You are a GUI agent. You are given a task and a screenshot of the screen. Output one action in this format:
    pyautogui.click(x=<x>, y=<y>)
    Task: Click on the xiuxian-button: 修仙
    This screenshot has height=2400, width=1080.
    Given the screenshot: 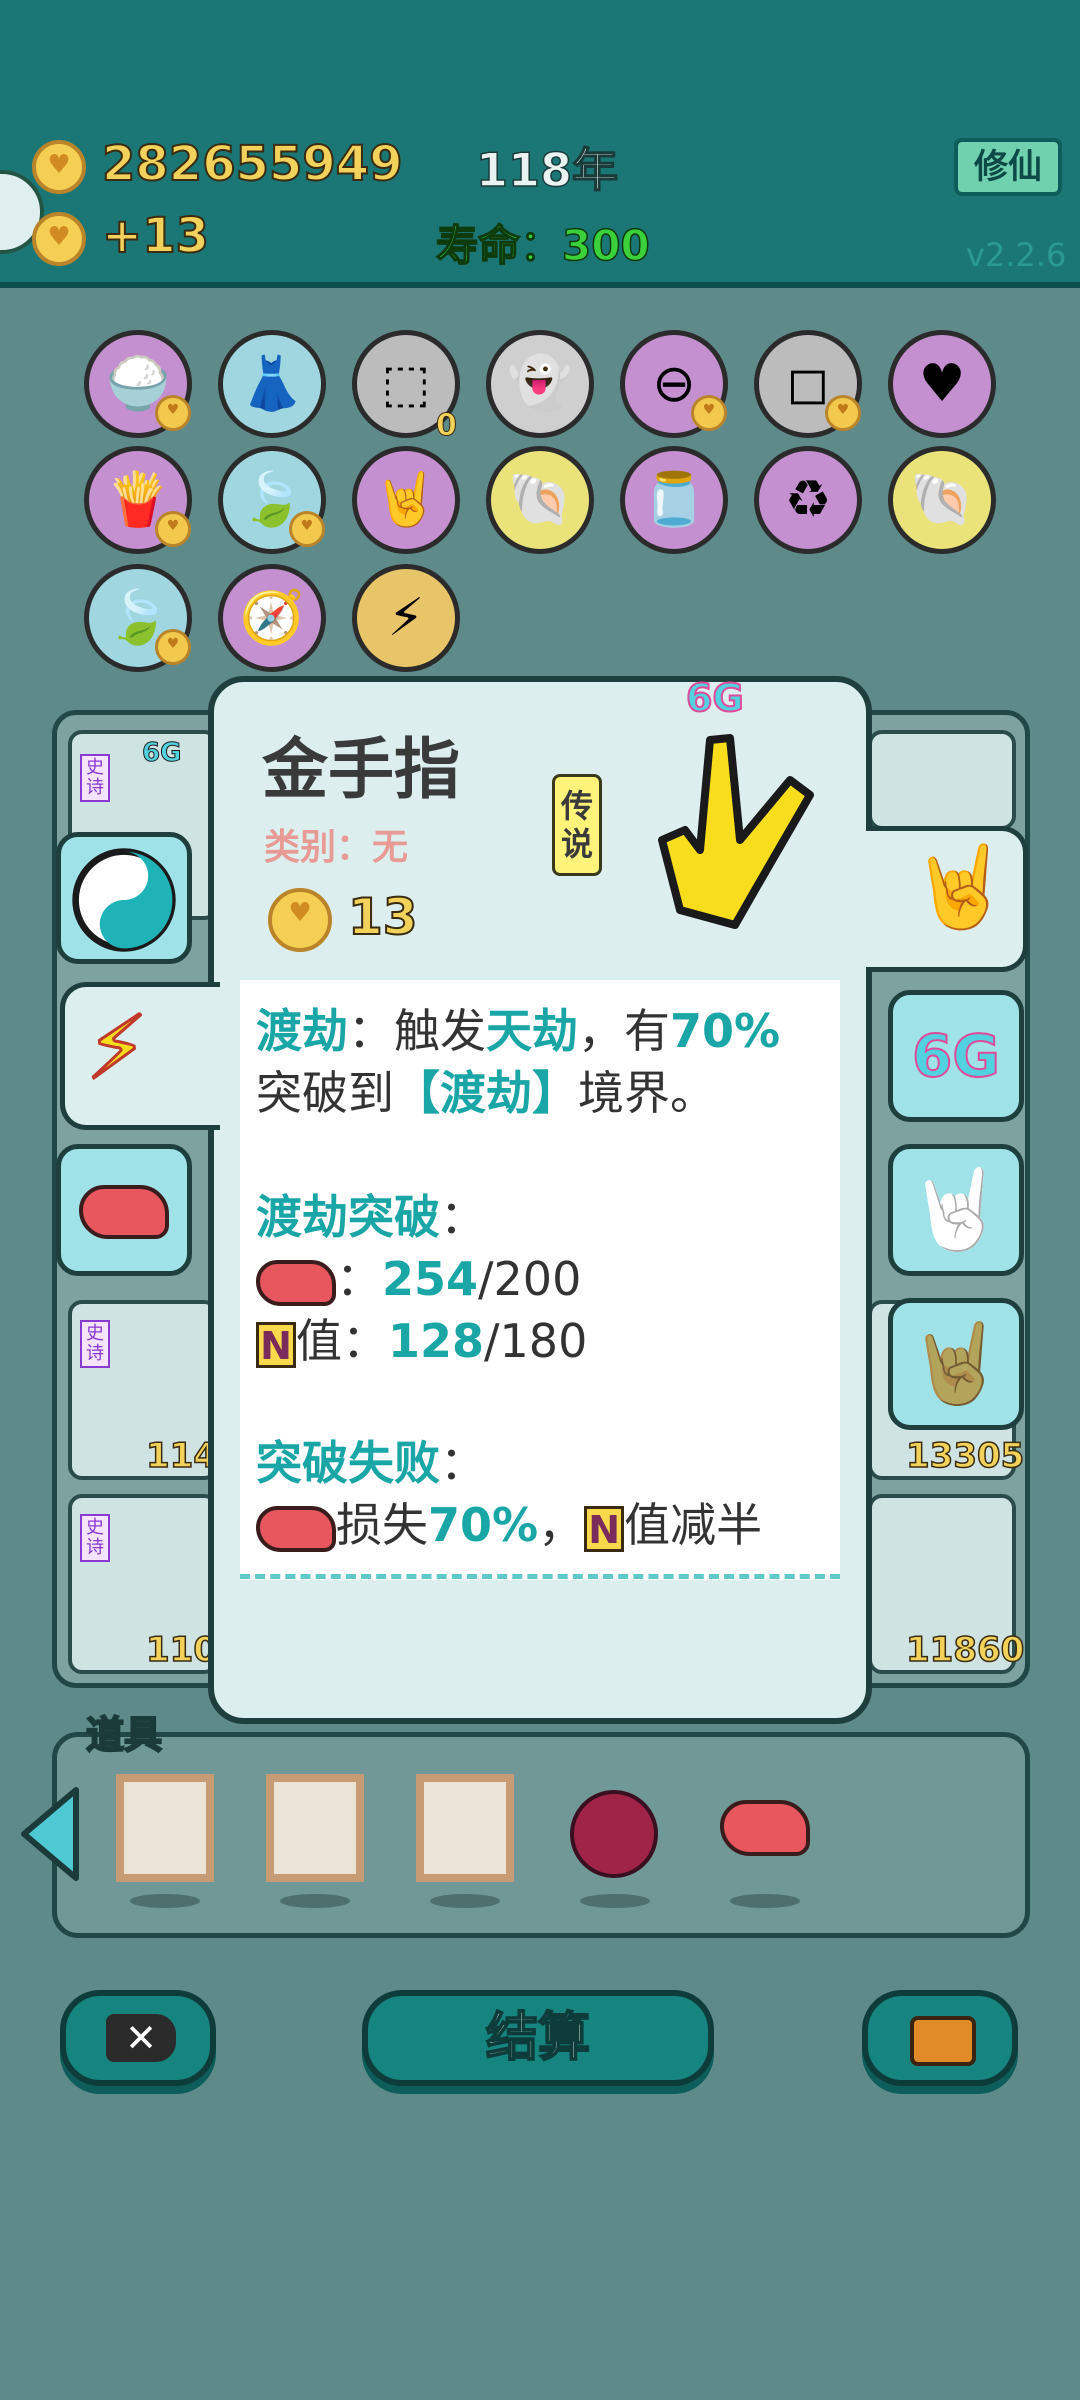 What is the action you would take?
    pyautogui.click(x=1008, y=167)
    